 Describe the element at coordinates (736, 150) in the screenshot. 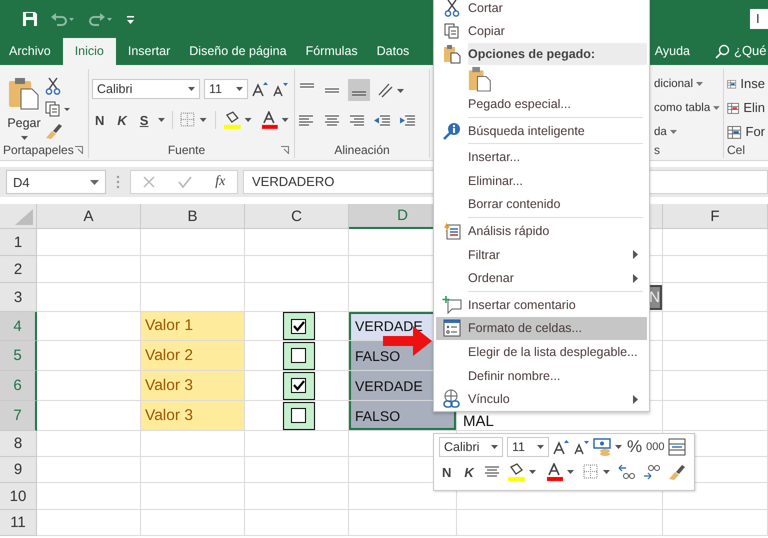

I see `group-label: Cel` at that location.